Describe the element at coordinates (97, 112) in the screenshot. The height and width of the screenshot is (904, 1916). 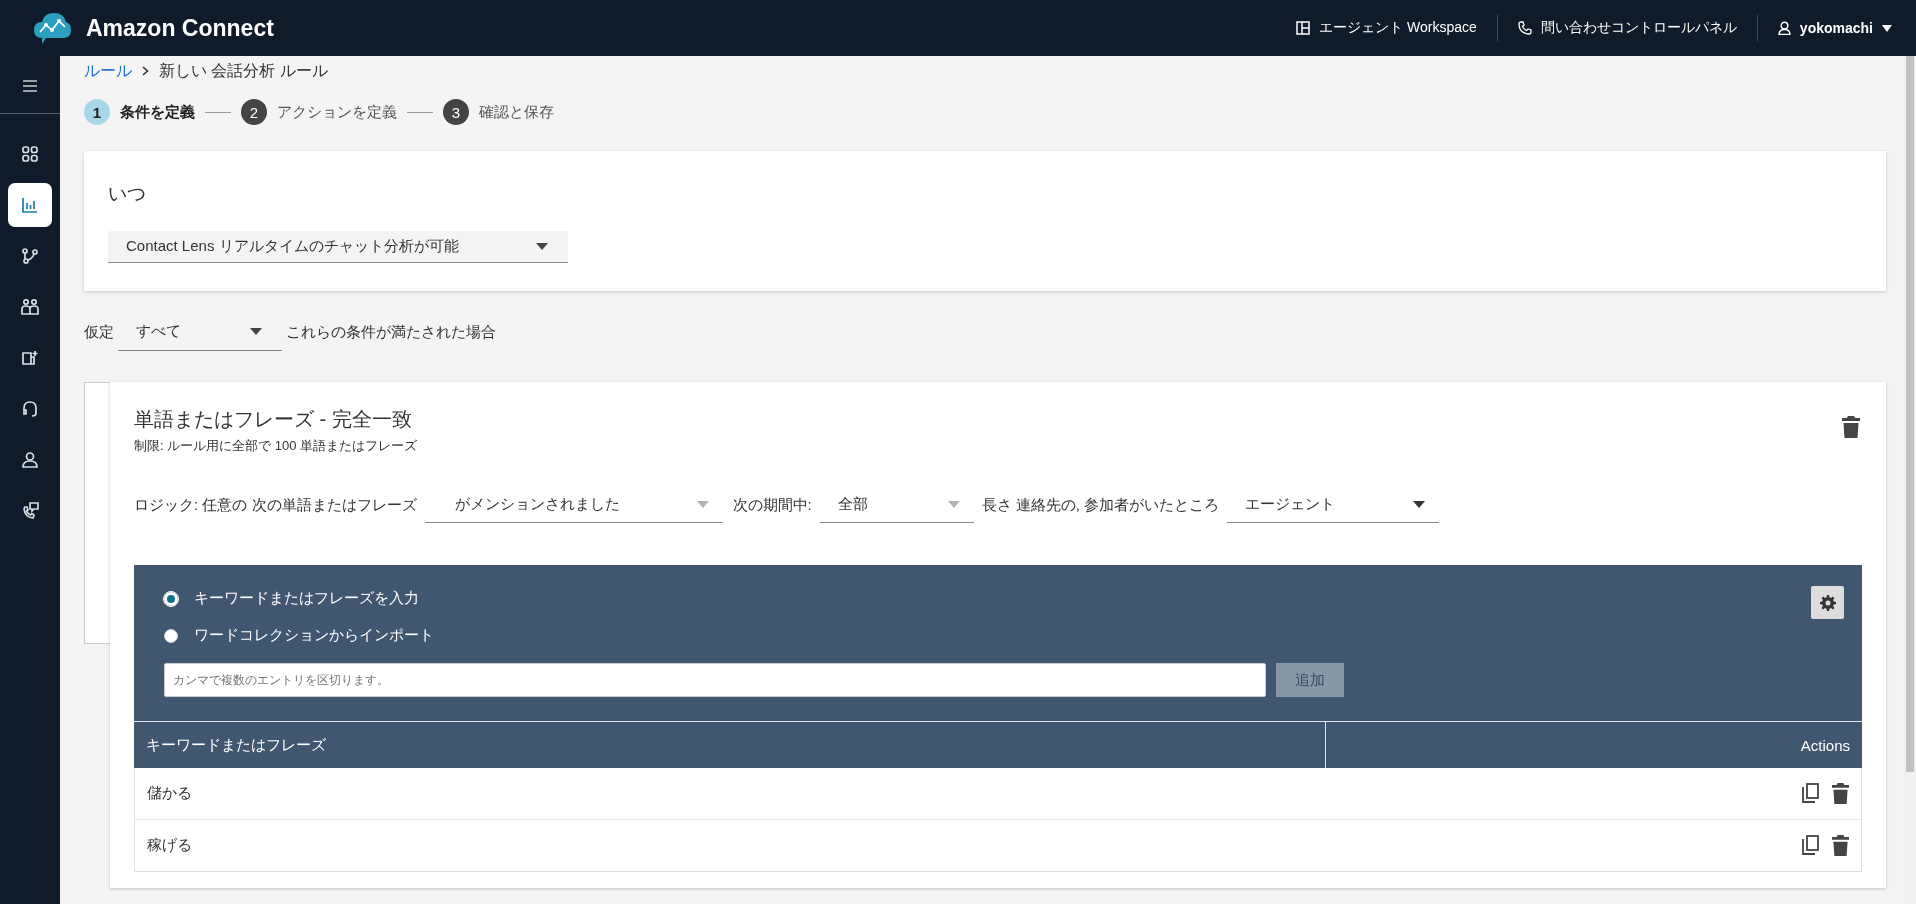
I see `step-number: 1` at that location.